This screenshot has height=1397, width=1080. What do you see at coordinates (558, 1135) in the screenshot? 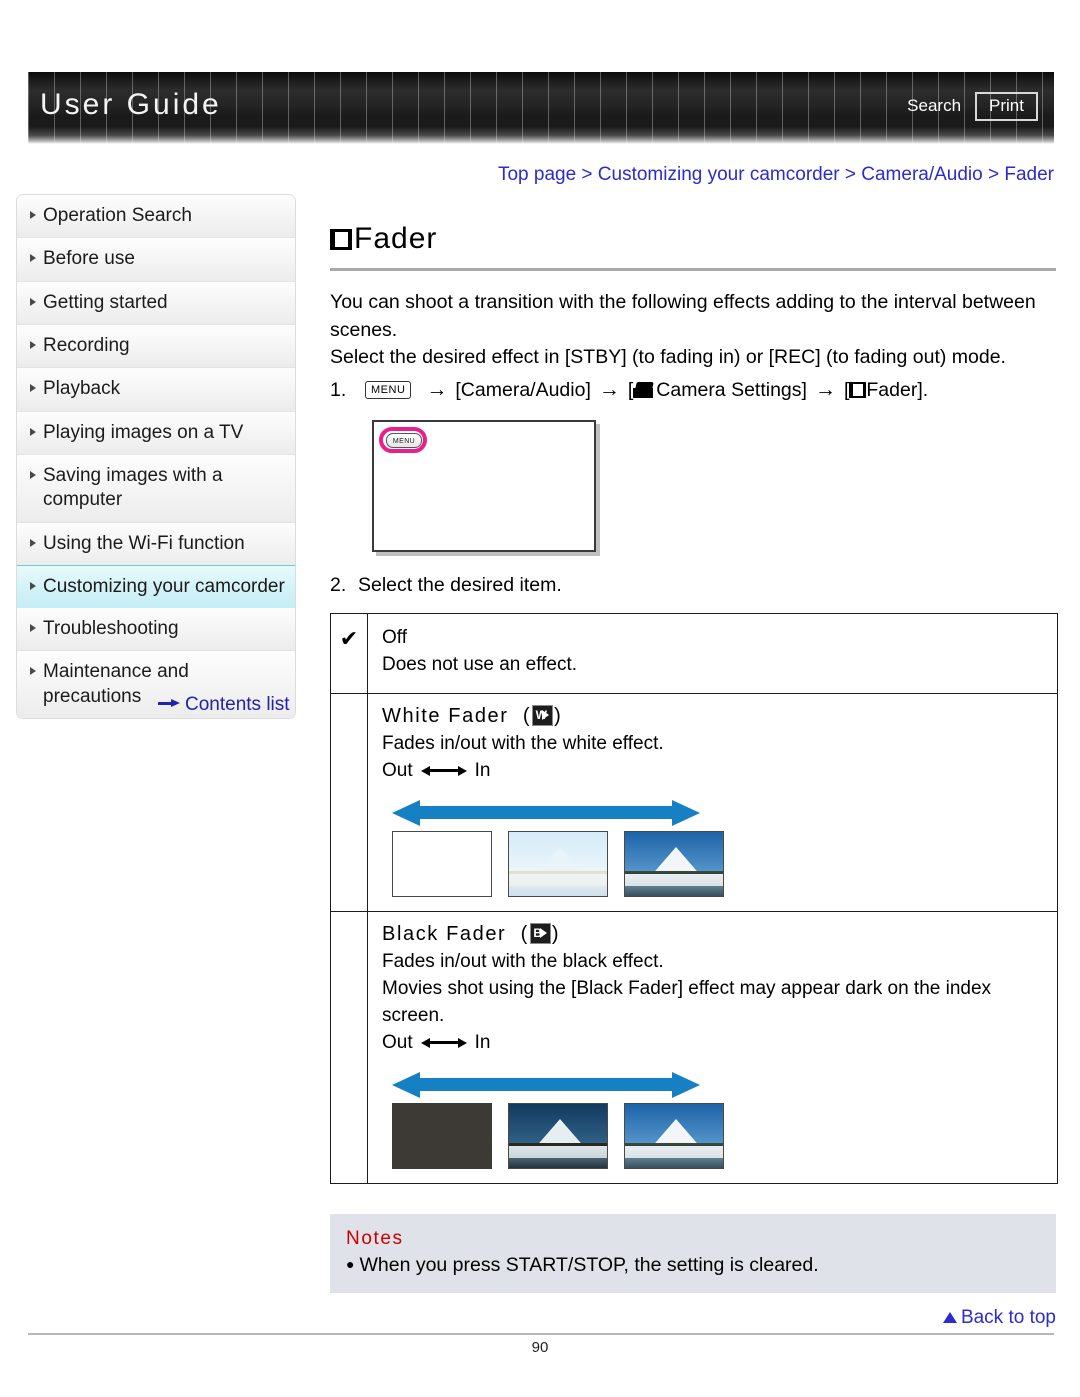
I see `thumbnail-black-faded` at bounding box center [558, 1135].